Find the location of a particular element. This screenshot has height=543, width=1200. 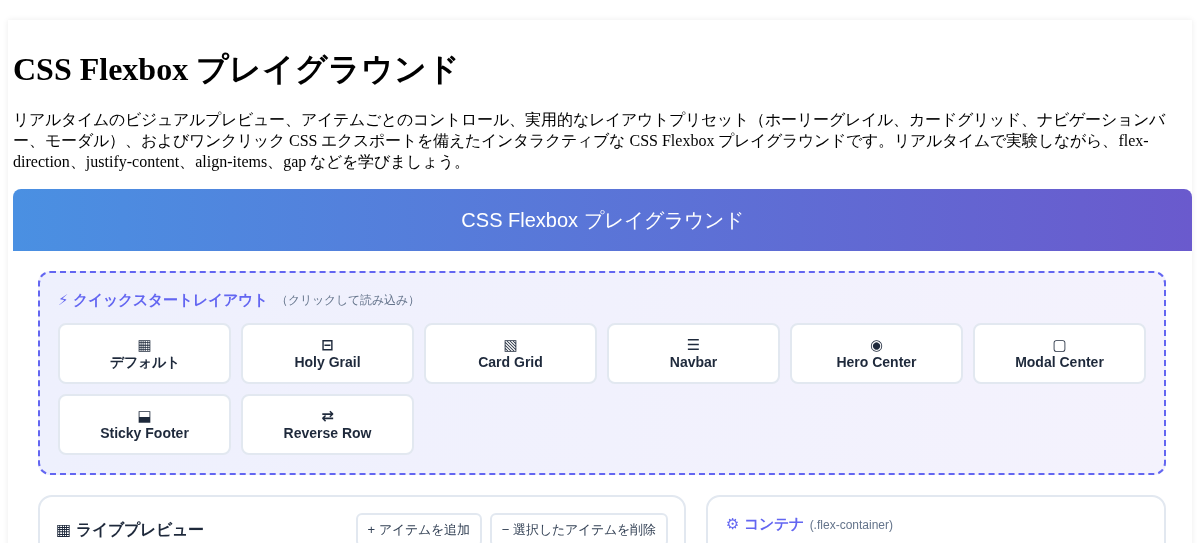

container-title: ⚙ コンテナ is located at coordinates (765, 524).